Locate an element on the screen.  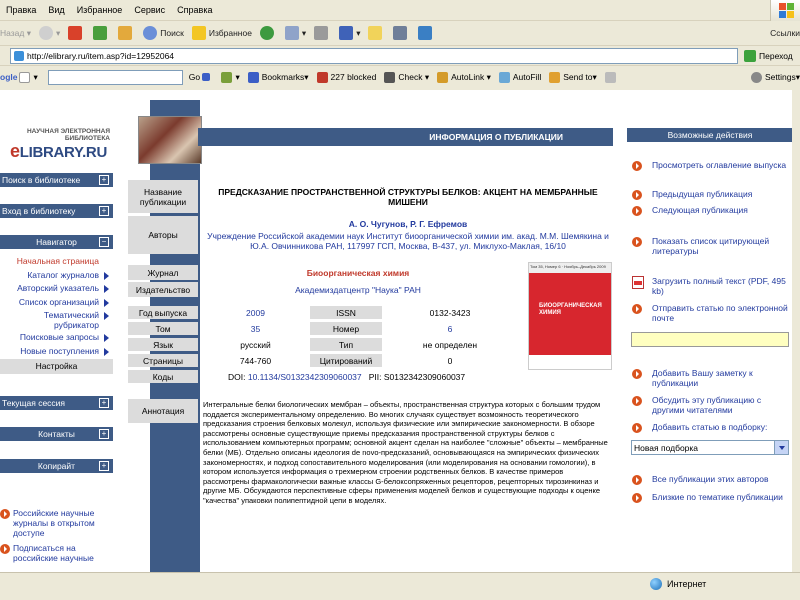
vertical-scrollbar is located at coordinates (796, 331).